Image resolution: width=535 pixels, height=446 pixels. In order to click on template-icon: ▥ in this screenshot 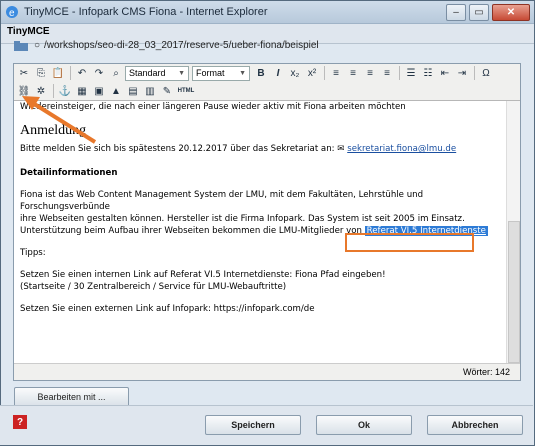, I will do `click(150, 91)`.